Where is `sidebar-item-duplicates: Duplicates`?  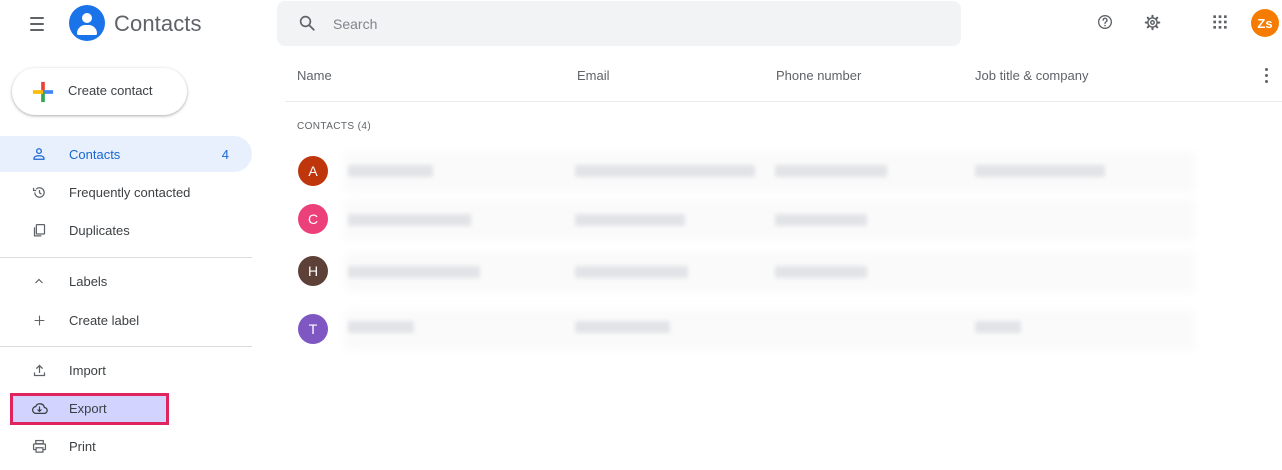
sidebar-item-duplicates: Duplicates is located at coordinates (126, 230).